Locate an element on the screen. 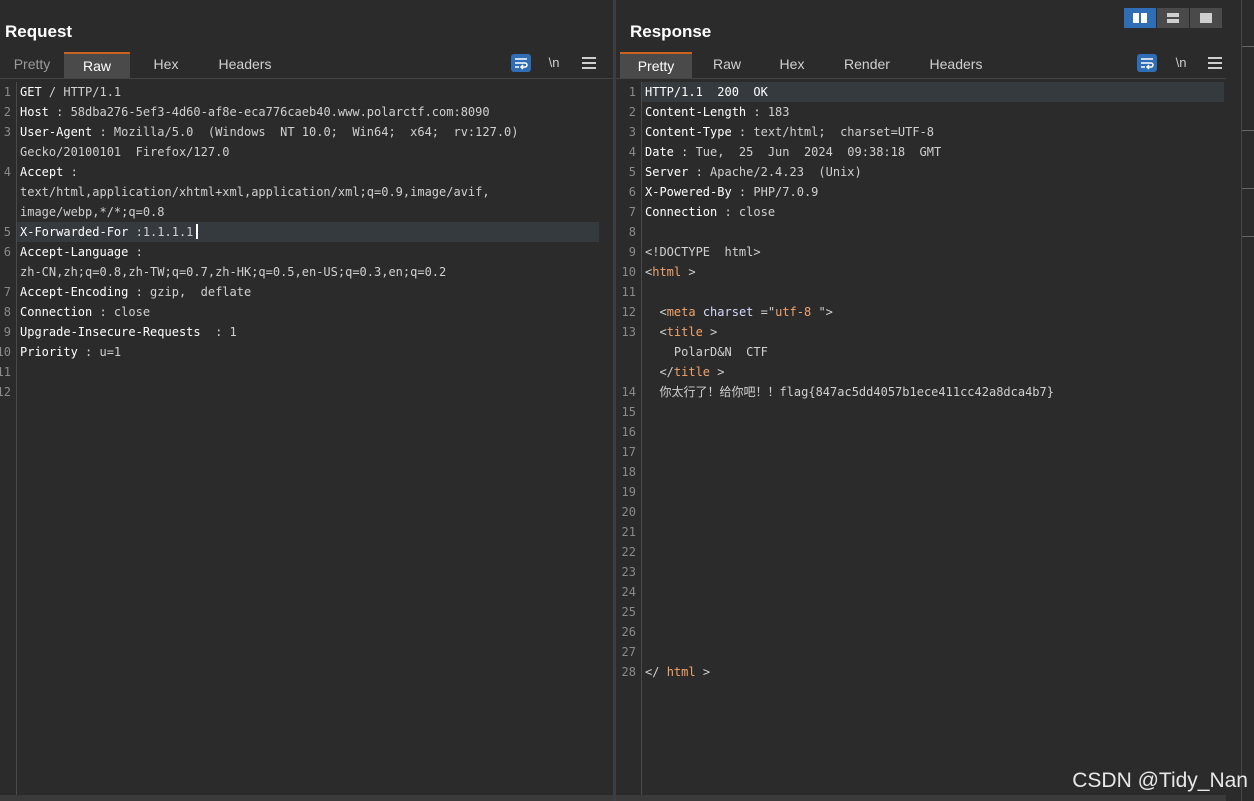 Image resolution: width=1254 pixels, height=801 pixels. response-header-name: Connection is located at coordinates (681, 212).